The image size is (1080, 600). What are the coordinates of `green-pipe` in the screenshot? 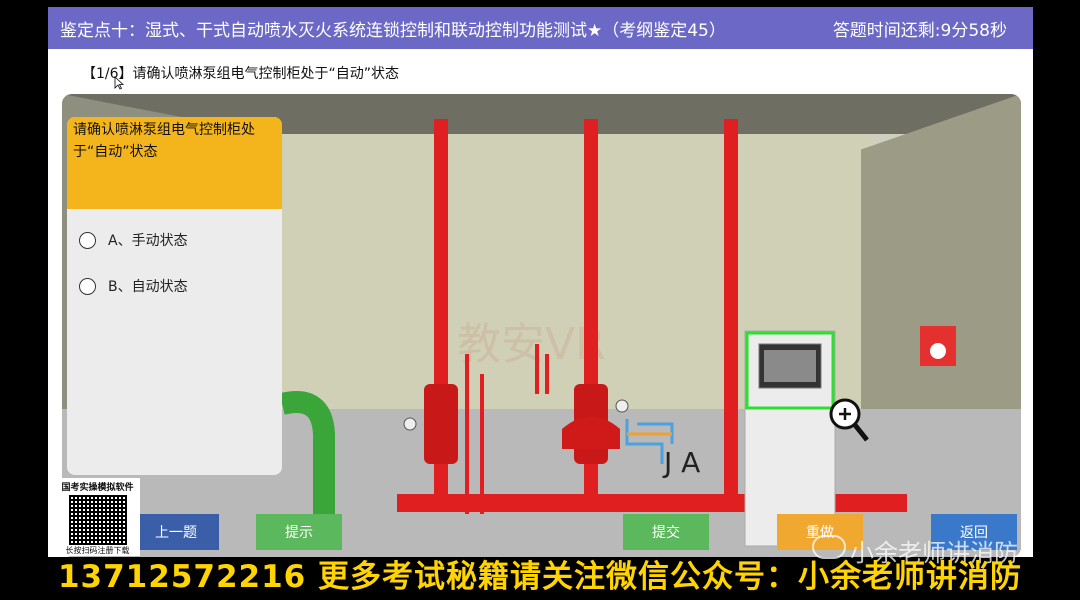 It's located at (307, 452).